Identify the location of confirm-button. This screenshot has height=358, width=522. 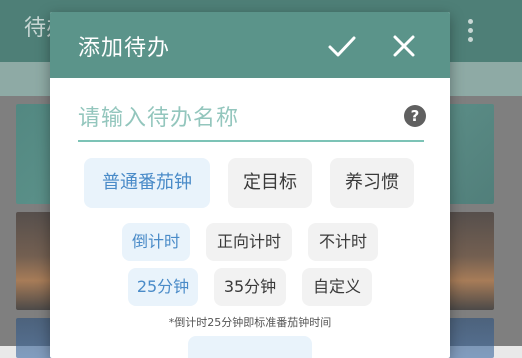
(342, 46).